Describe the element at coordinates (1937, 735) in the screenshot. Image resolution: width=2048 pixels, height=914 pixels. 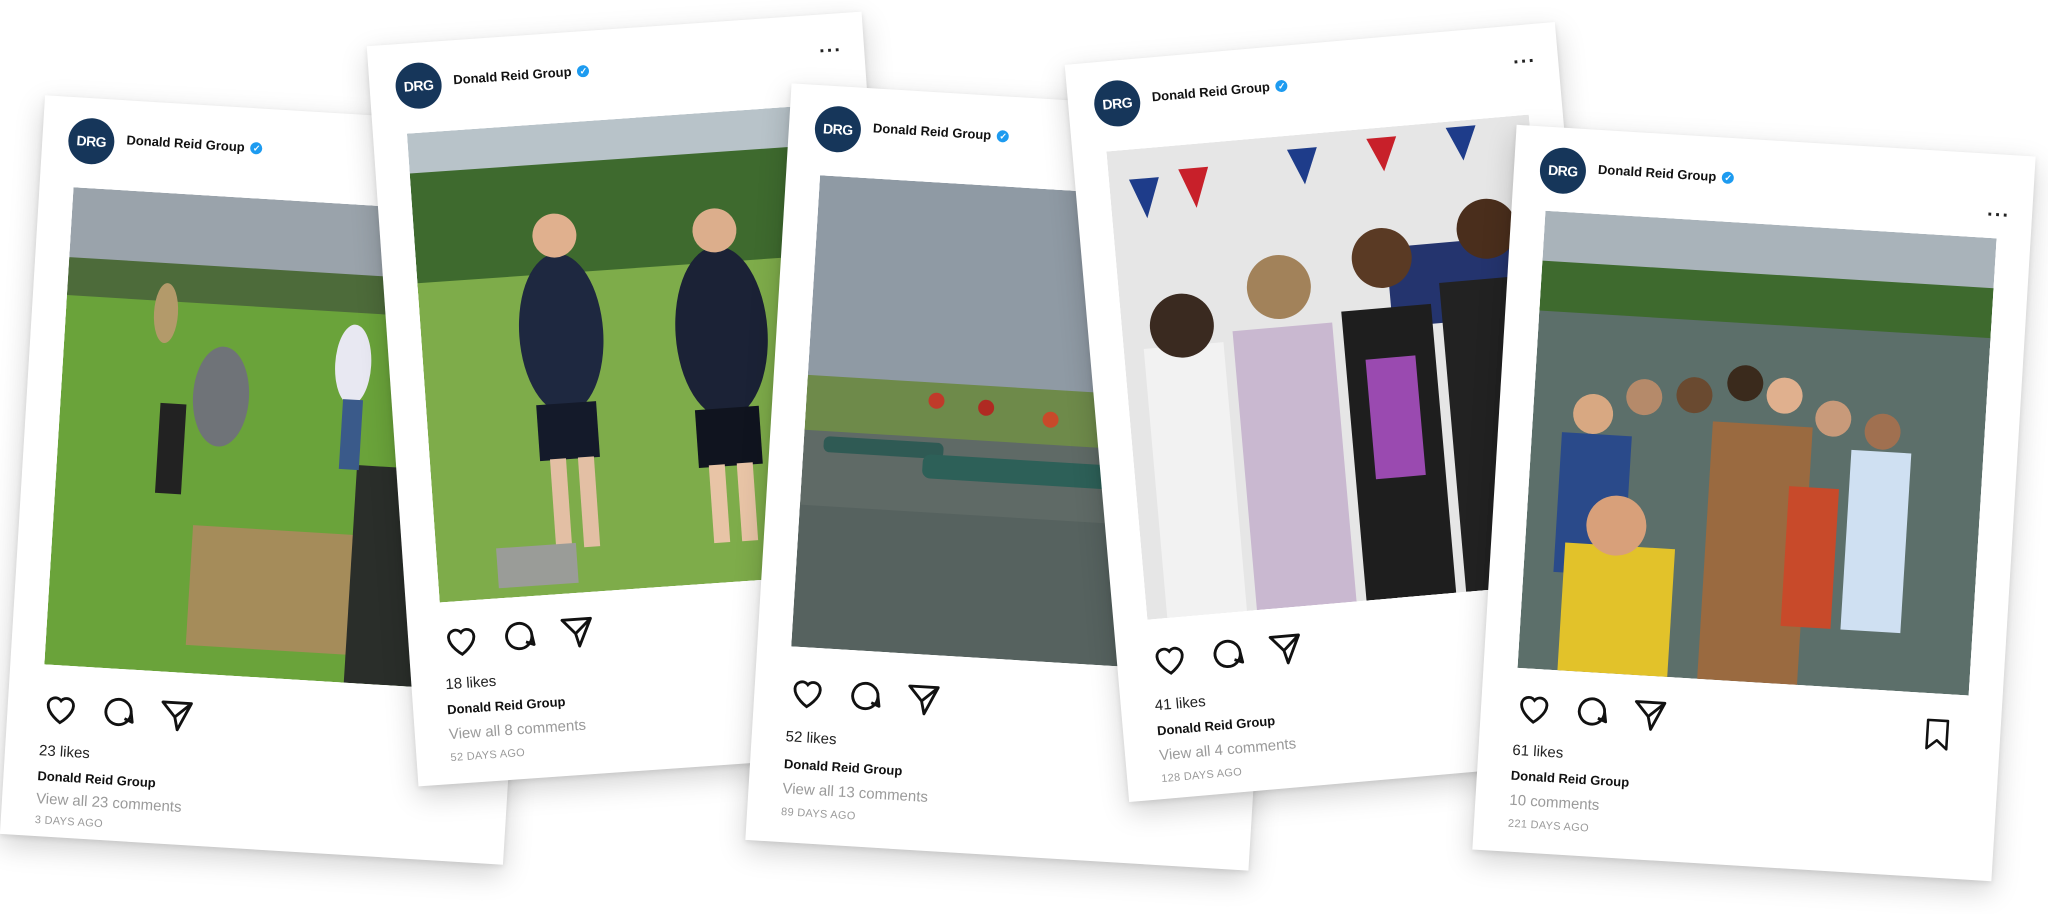
I see `bookmark-icon` at that location.